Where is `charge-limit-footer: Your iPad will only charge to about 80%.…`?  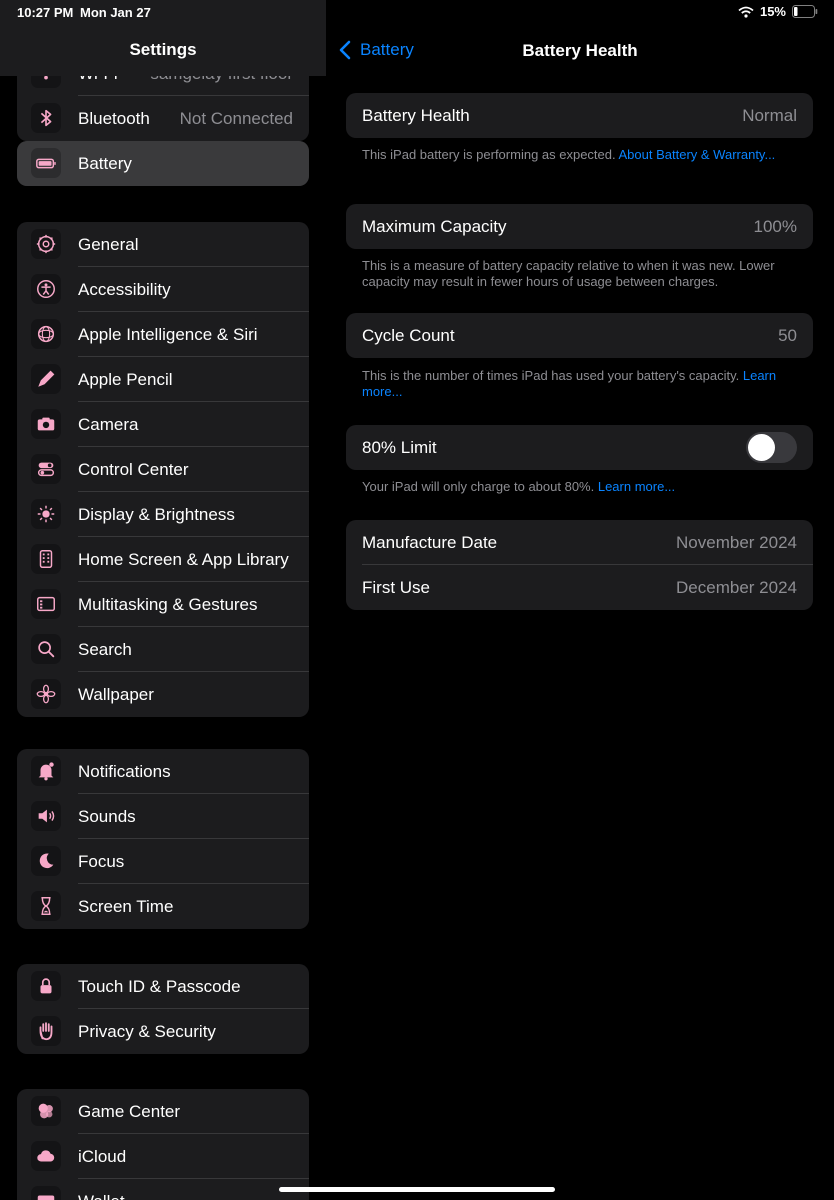 charge-limit-footer: Your iPad will only charge to about 80%.… is located at coordinates (582, 487).